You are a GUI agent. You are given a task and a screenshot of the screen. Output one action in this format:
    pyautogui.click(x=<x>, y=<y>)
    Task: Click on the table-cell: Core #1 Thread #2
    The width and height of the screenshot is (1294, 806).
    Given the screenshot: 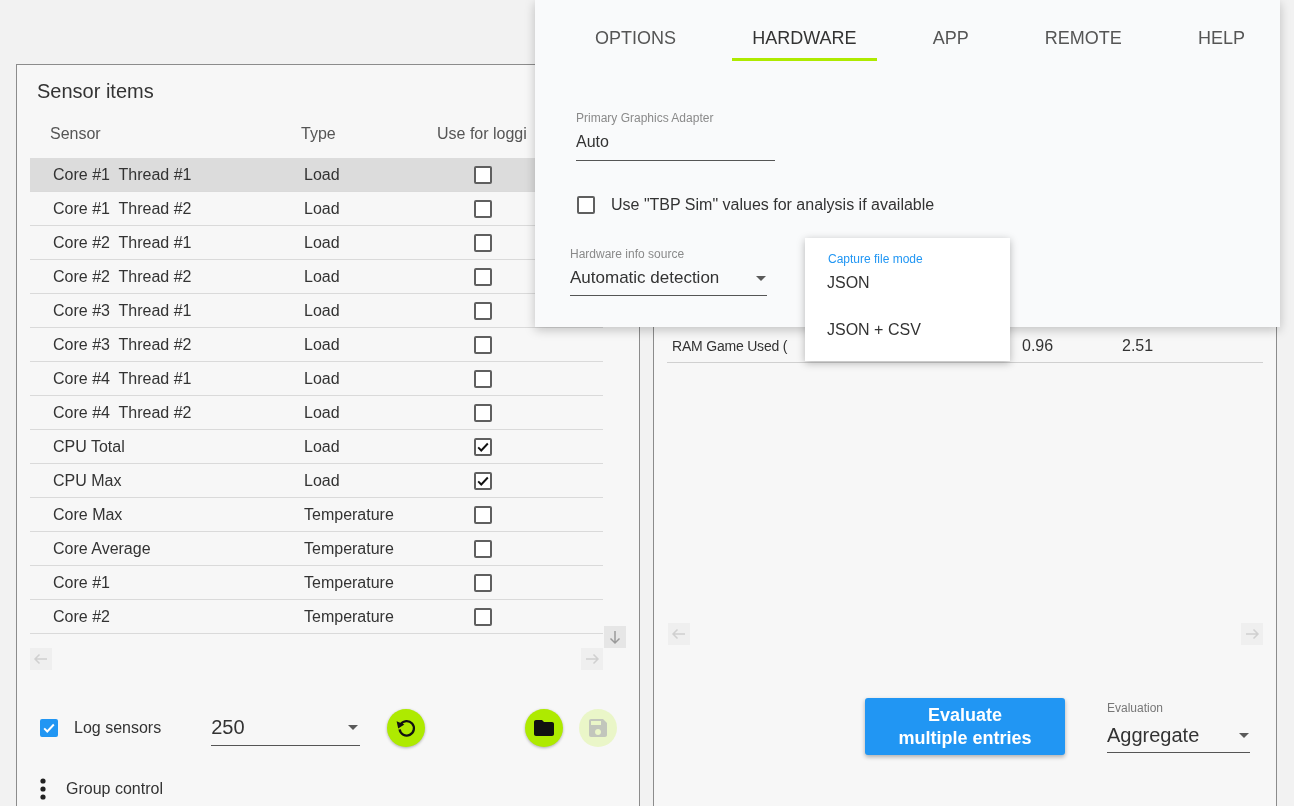 What is the action you would take?
    pyautogui.click(x=122, y=208)
    